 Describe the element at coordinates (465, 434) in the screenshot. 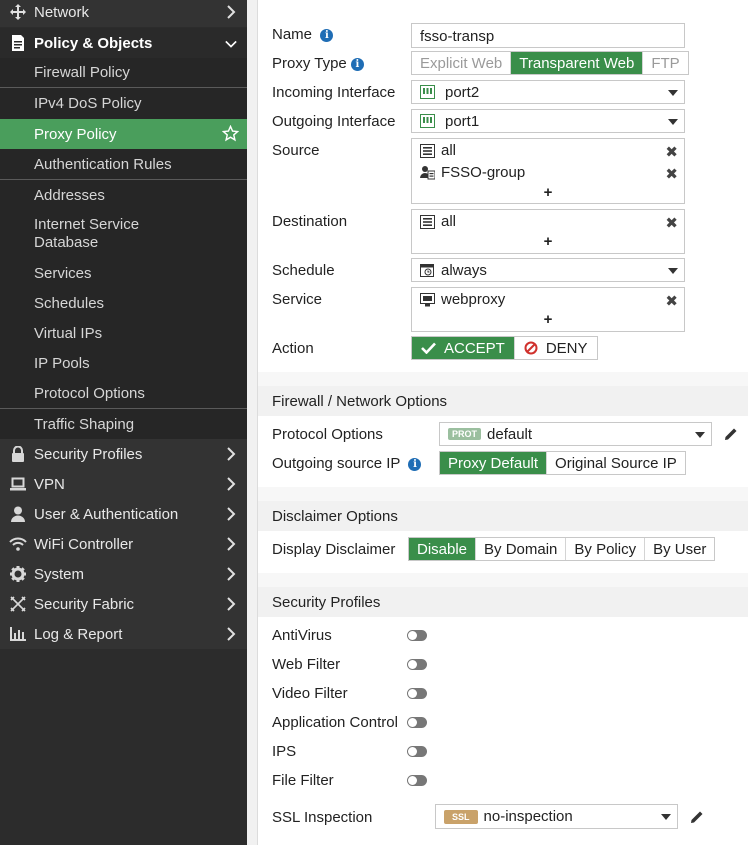

I see `prot-tag: PROT` at that location.